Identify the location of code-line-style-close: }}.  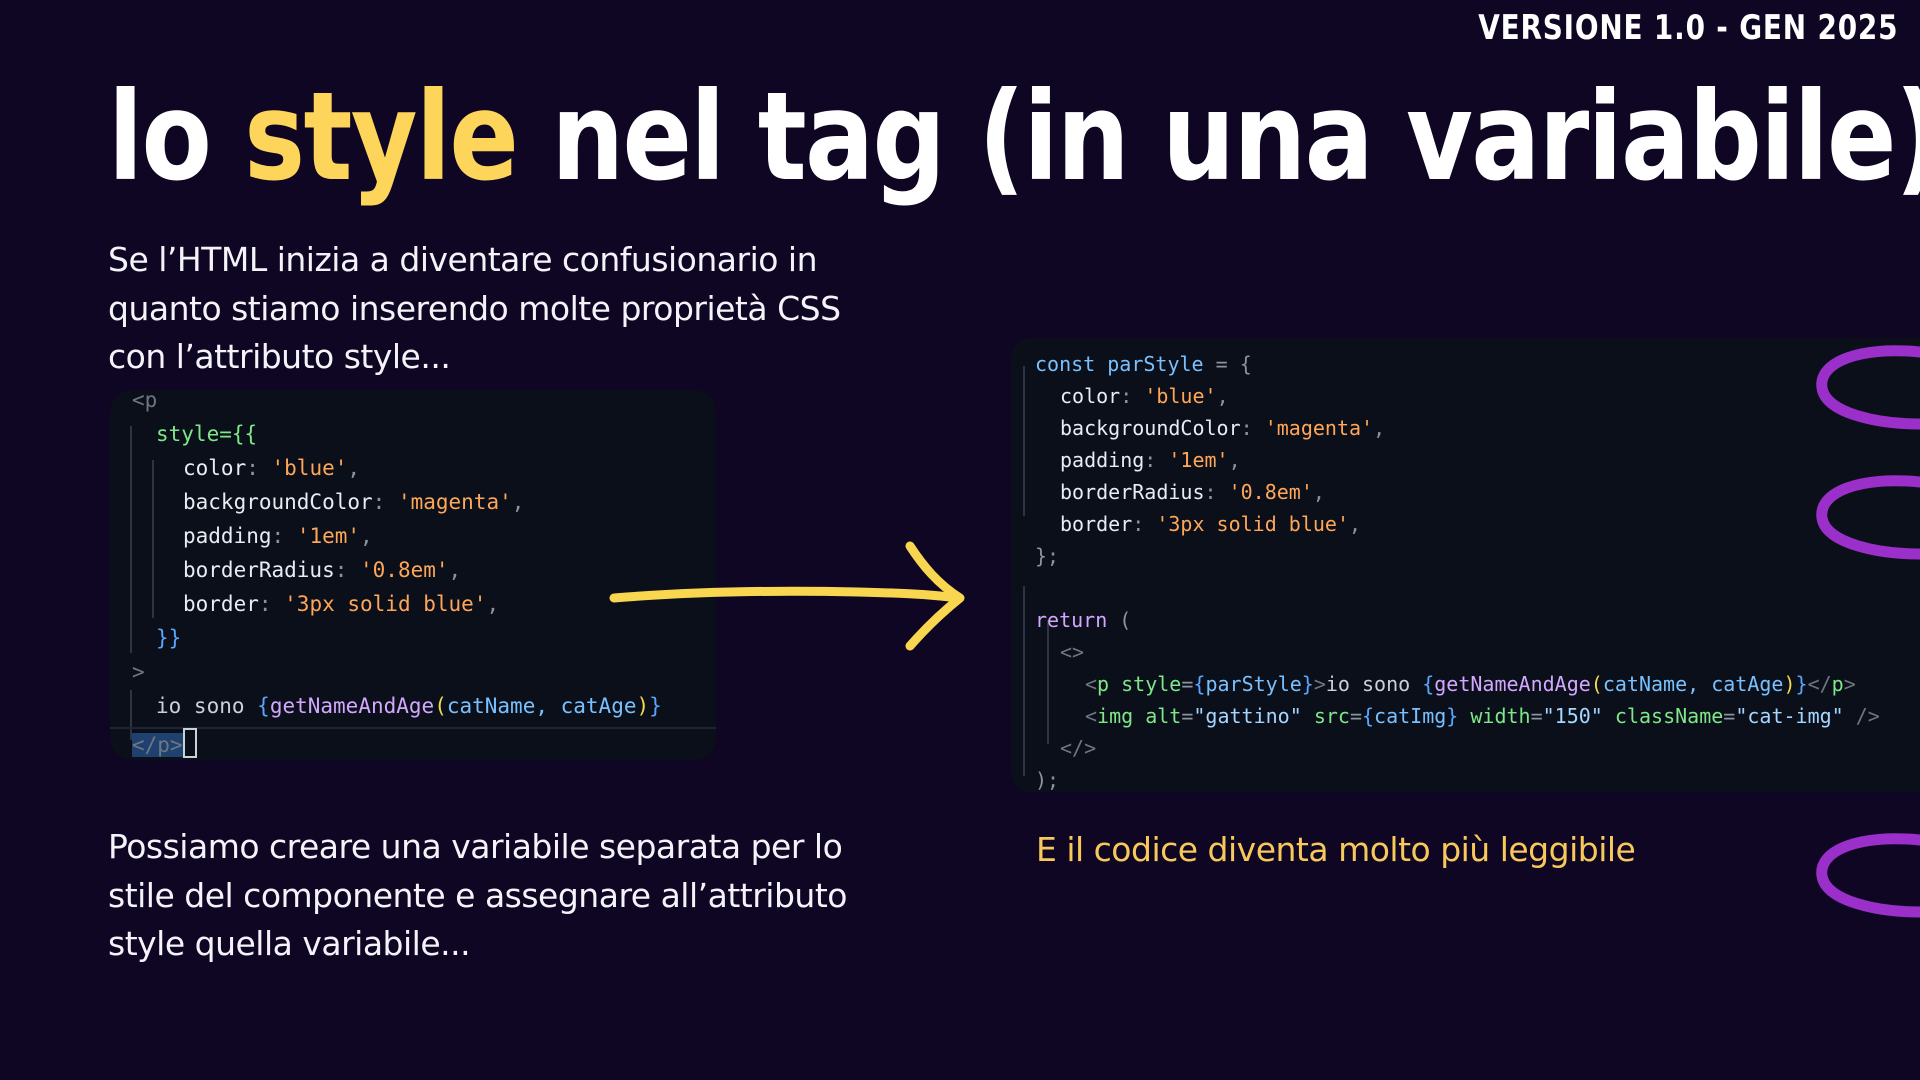
(169, 638).